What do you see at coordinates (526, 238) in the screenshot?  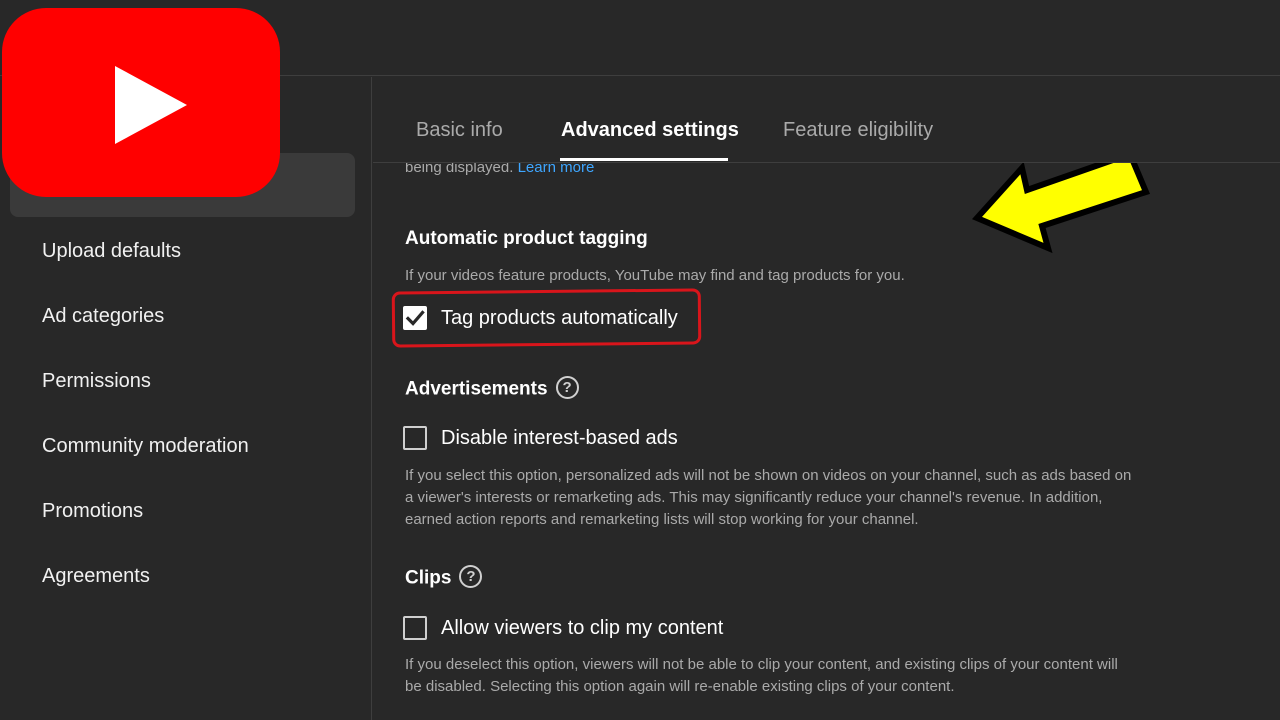 I see `product-tagging-title: Automatic product tagging` at bounding box center [526, 238].